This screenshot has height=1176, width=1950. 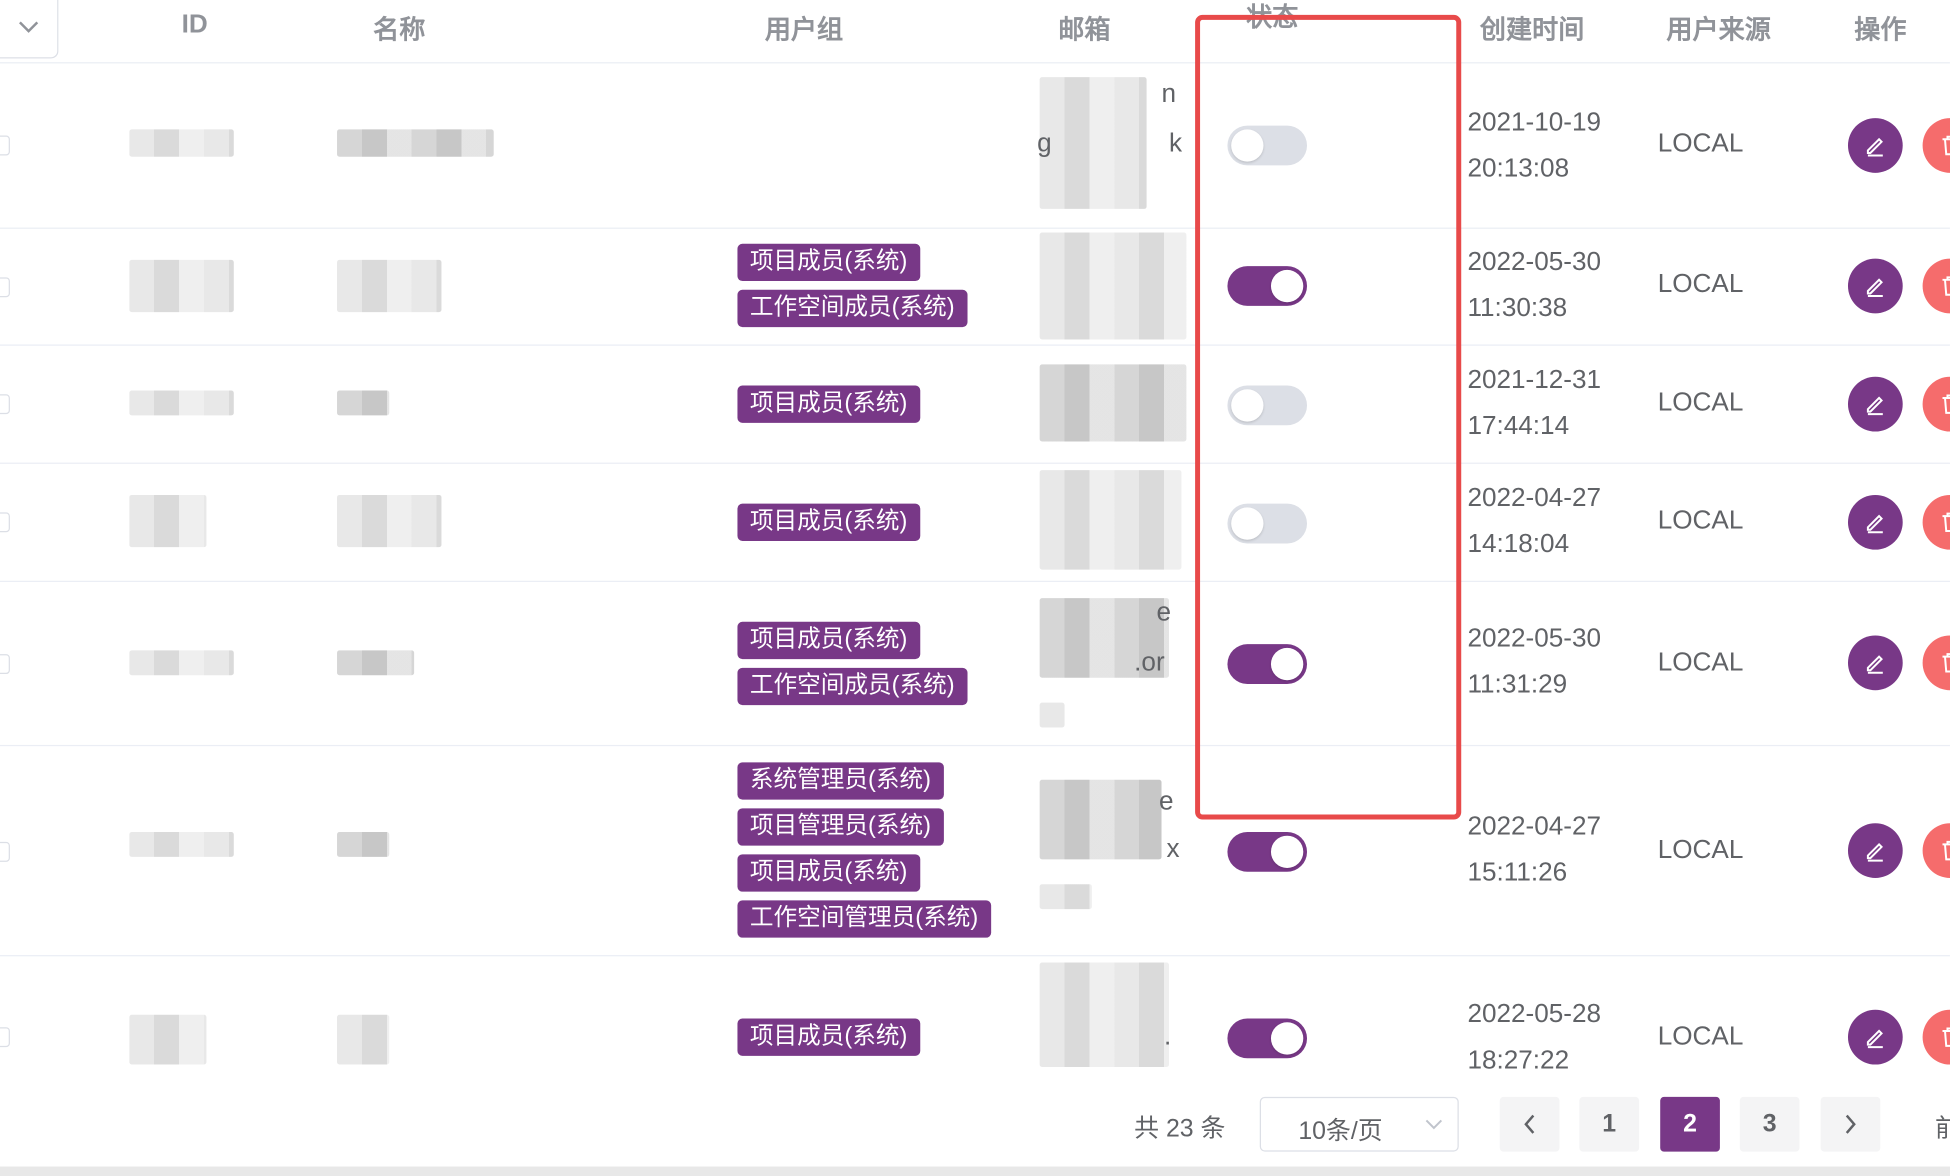 I want to click on next-page-button, so click(x=1850, y=1124).